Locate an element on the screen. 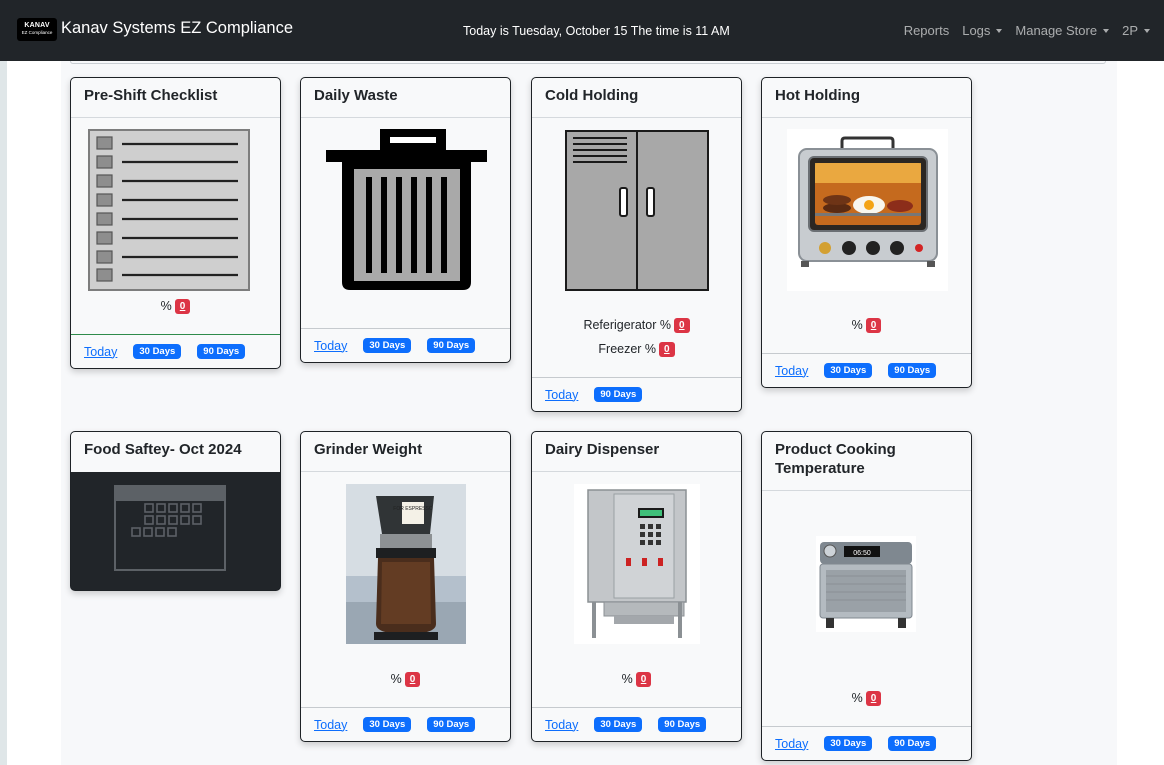  brand-name: Kanav Systems EZ Compliance is located at coordinates (177, 28).